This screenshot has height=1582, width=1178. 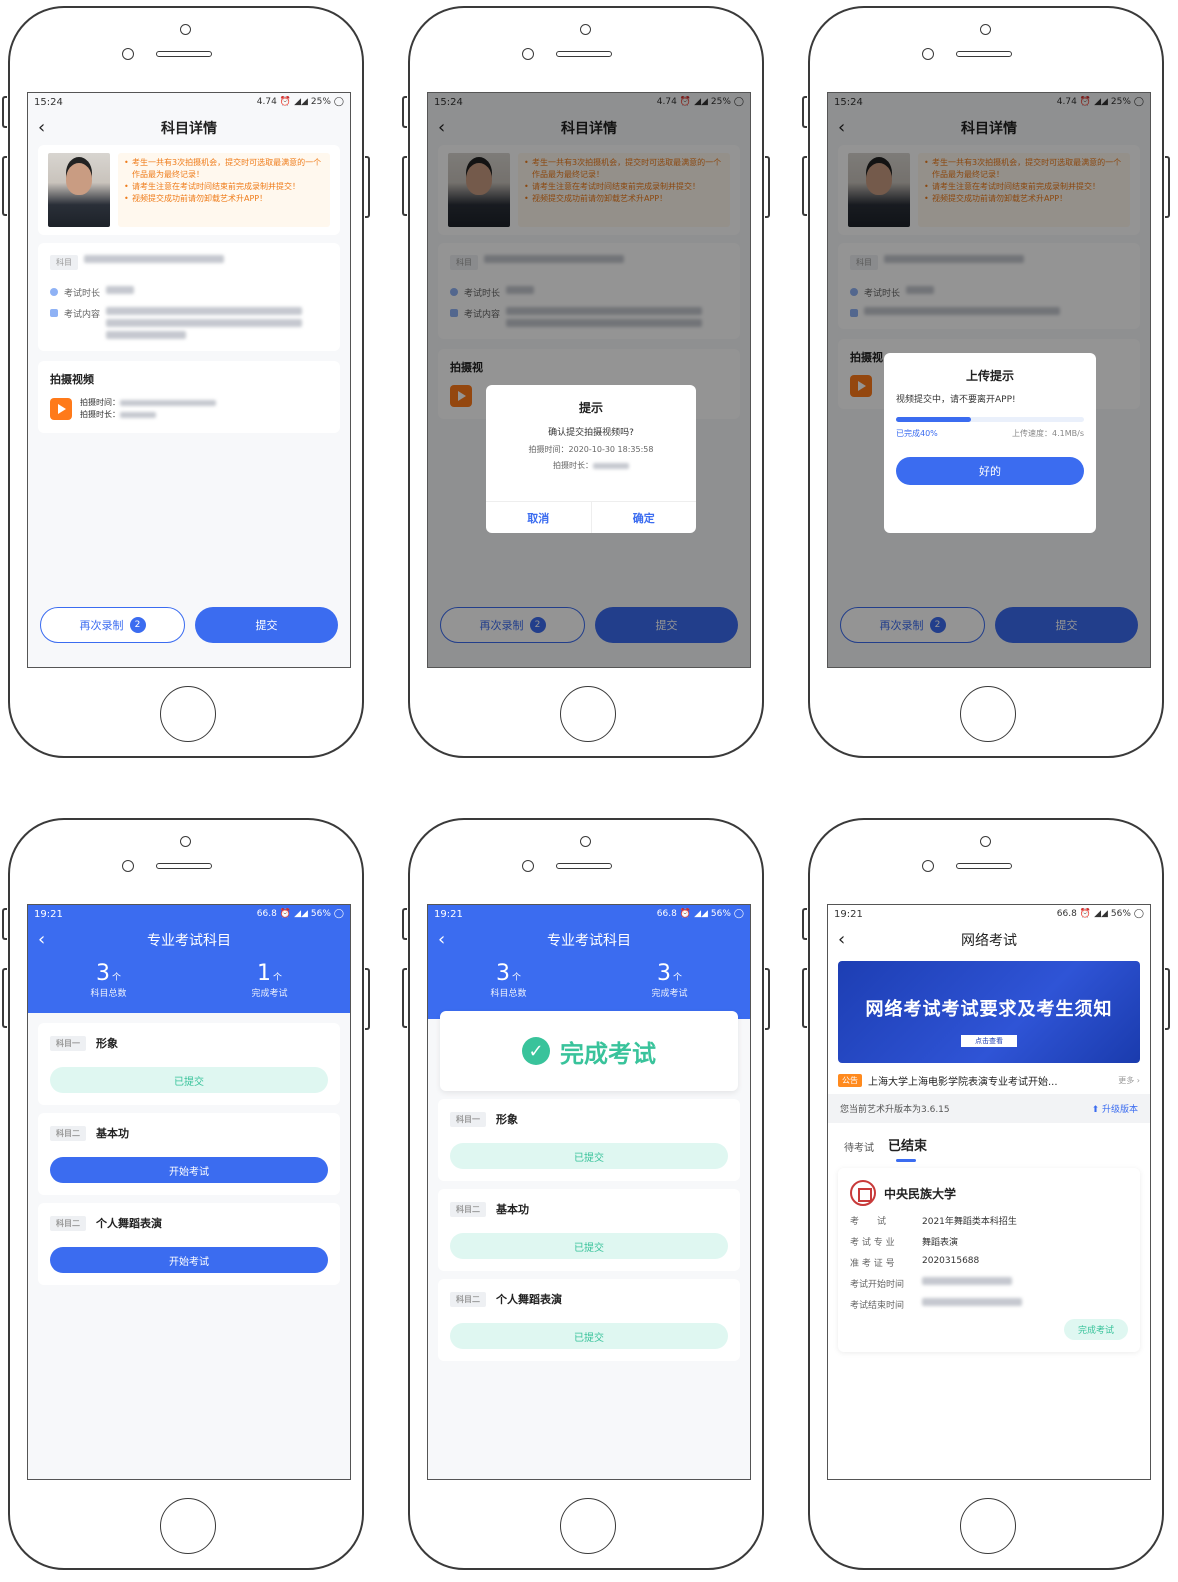 What do you see at coordinates (863, 1193) in the screenshot?
I see `school-logo` at bounding box center [863, 1193].